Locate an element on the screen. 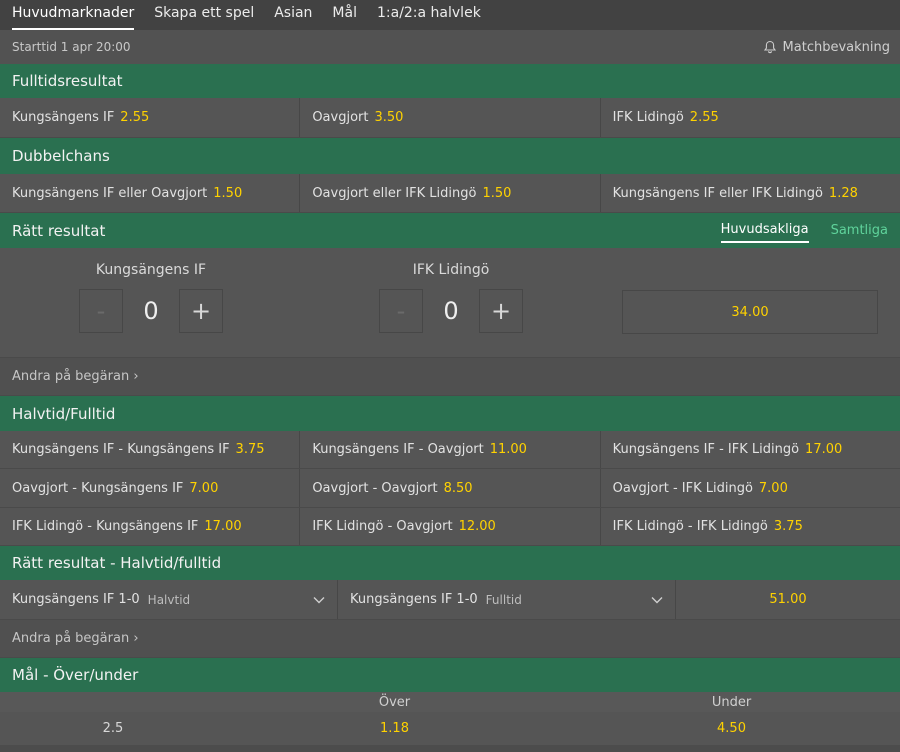 The height and width of the screenshot is (752, 900). under-column-header: Under is located at coordinates (731, 702).